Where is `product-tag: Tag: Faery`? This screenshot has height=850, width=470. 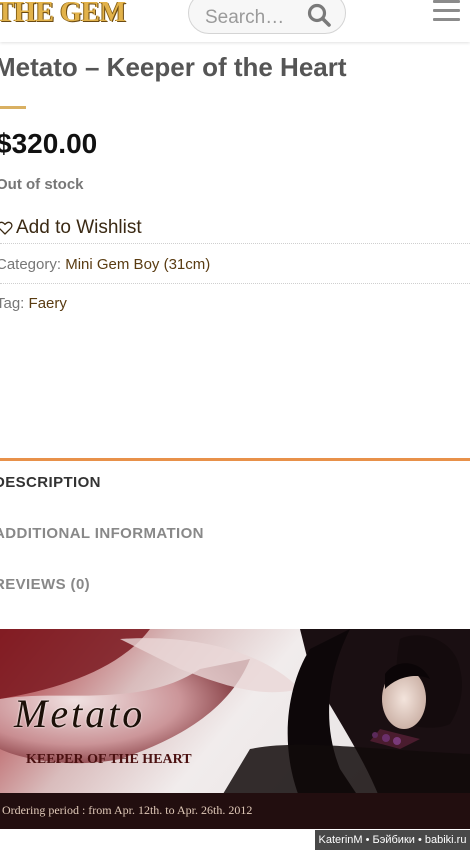
product-tag: Tag: Faery is located at coordinates (33, 303).